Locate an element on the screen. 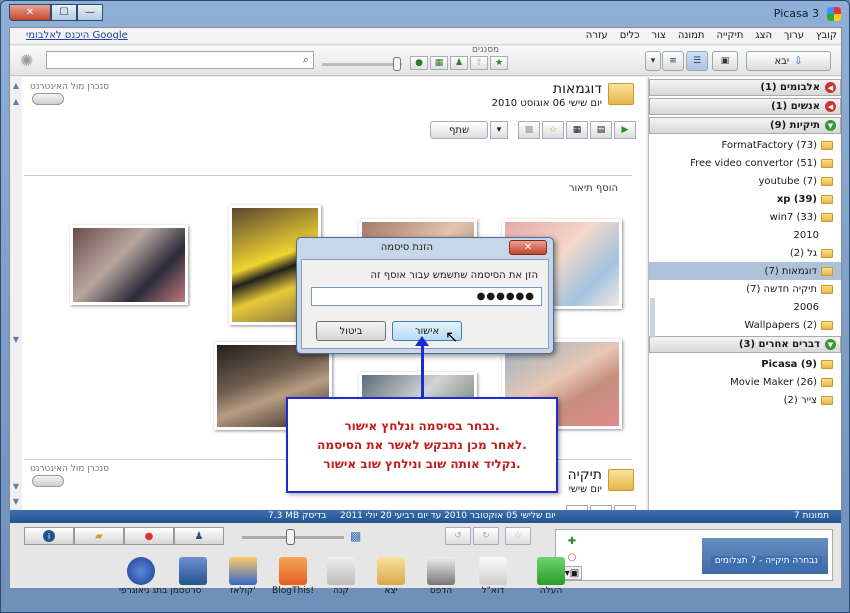 Image resolution: width=850 pixels, height=613 pixels. left-scroll-strip: ▲ ▲ ▼ ▼ ▼ is located at coordinates (16, 293).